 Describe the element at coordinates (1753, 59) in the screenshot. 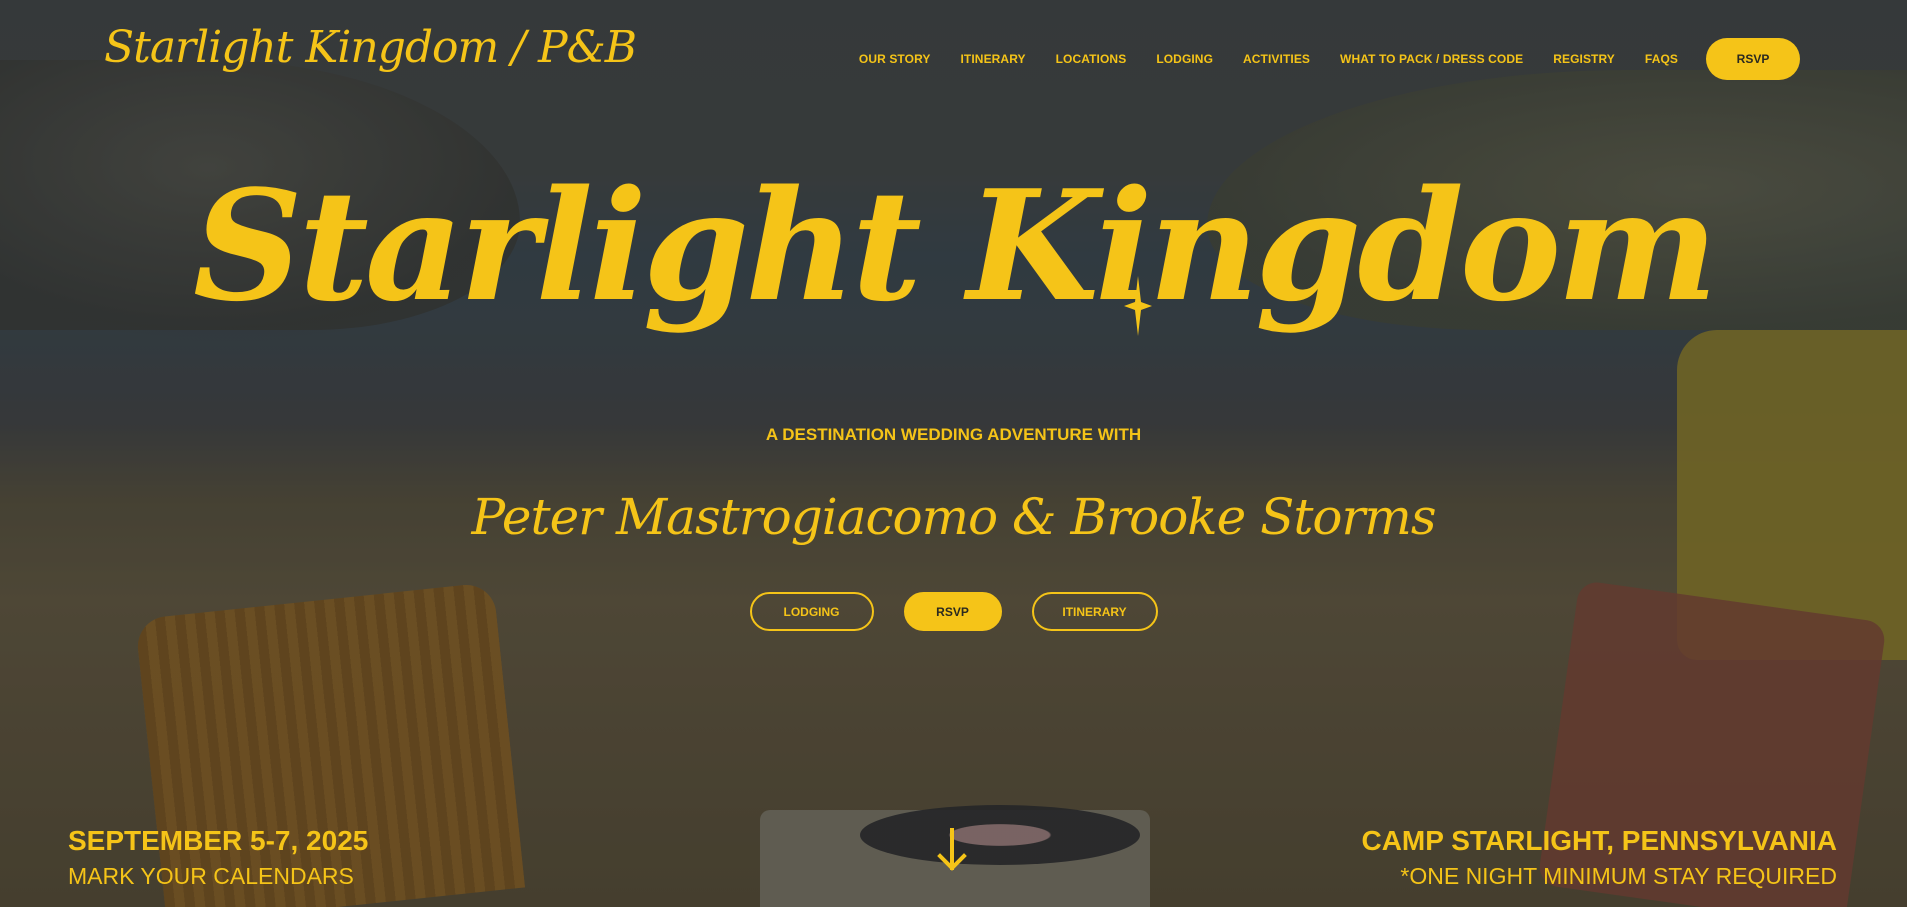

I see `nav-rsvp-button: RSVP` at that location.